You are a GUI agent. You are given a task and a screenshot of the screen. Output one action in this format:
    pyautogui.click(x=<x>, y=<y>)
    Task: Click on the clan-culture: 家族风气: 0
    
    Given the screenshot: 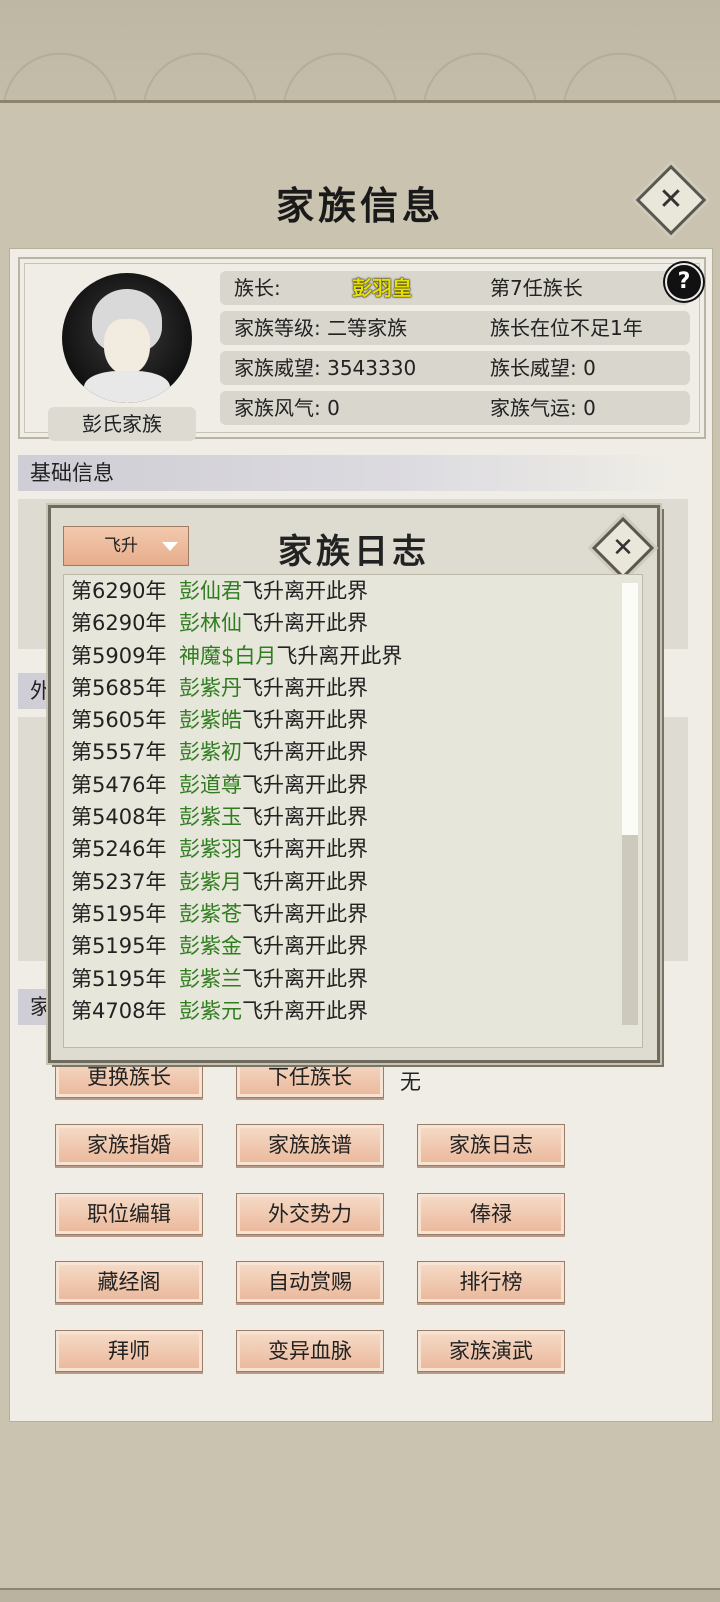 What is the action you would take?
    pyautogui.click(x=287, y=408)
    